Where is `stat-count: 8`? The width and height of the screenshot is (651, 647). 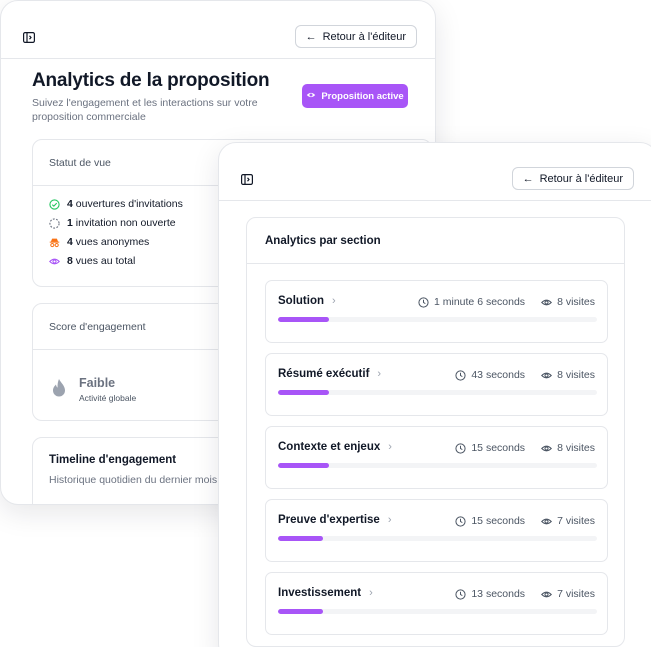 stat-count: 8 is located at coordinates (70, 261).